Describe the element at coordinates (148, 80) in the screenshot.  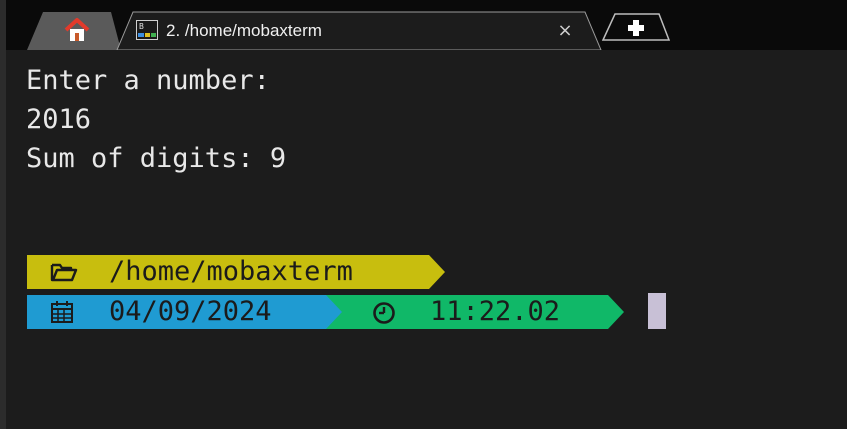
I see `output-line: Enter a number:` at that location.